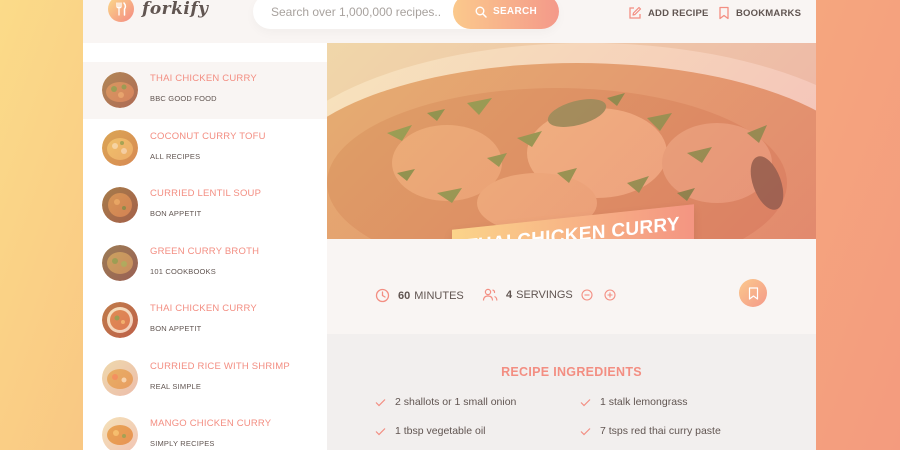 This screenshot has width=900, height=450. I want to click on result-title: COCONUT CURRY TOFU, so click(208, 136).